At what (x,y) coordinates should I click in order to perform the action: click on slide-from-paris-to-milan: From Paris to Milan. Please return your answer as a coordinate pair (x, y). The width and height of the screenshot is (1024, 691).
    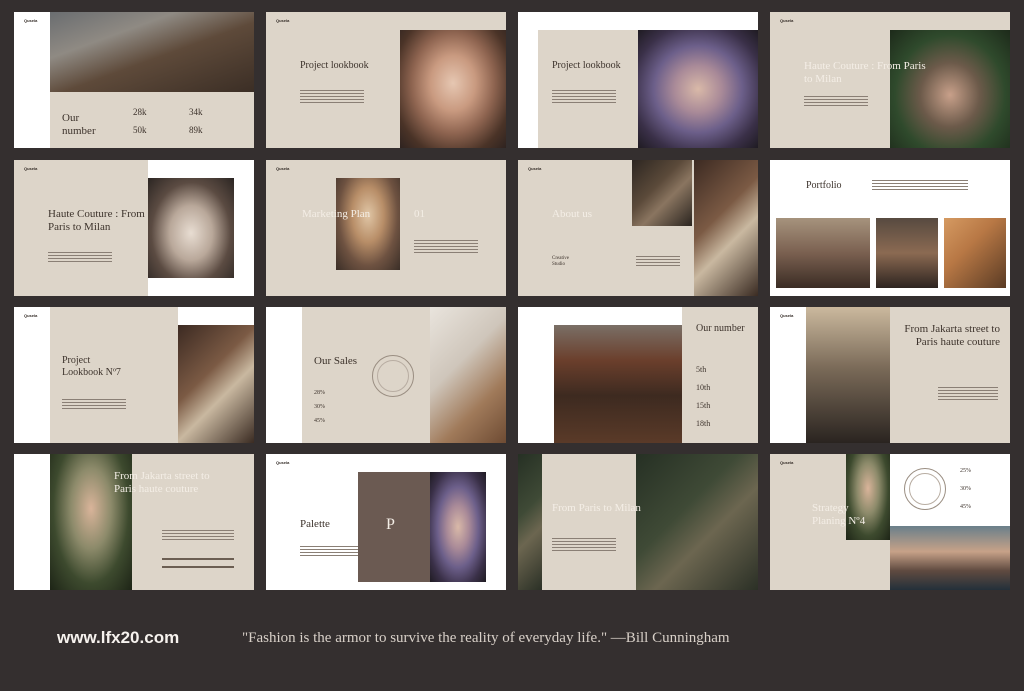
    Looking at the image, I should click on (638, 522).